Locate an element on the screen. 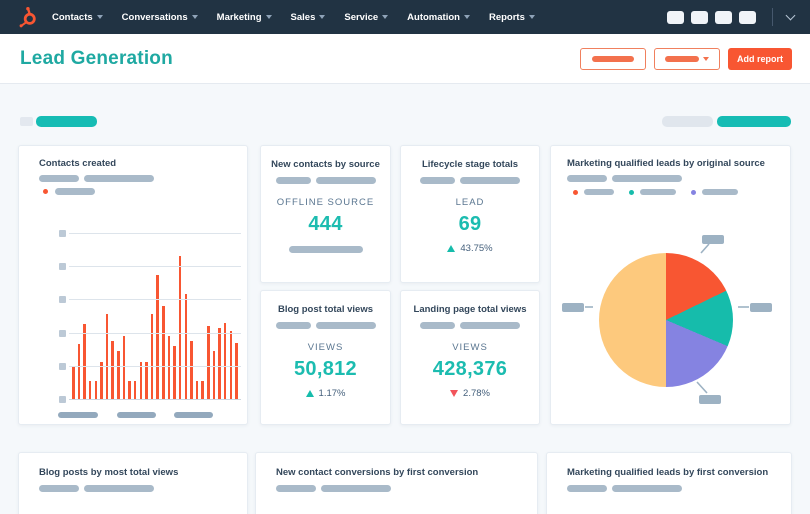 This screenshot has height=514, width=810. card-blog-posts-by-most-total-views: Blog posts by most total views is located at coordinates (133, 483).